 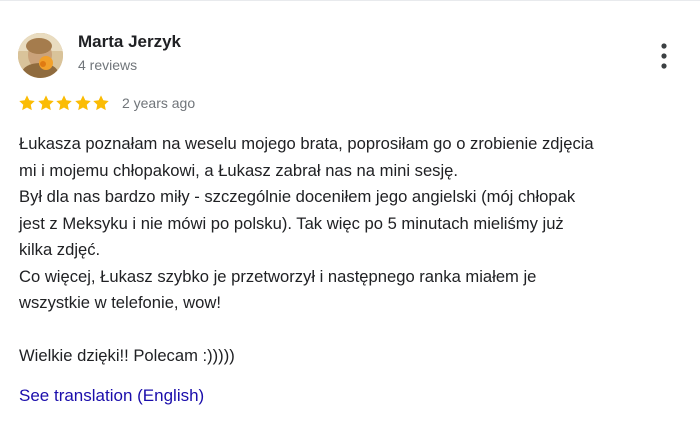 I want to click on review-text-line: kilka zdjęć., so click(x=60, y=249).